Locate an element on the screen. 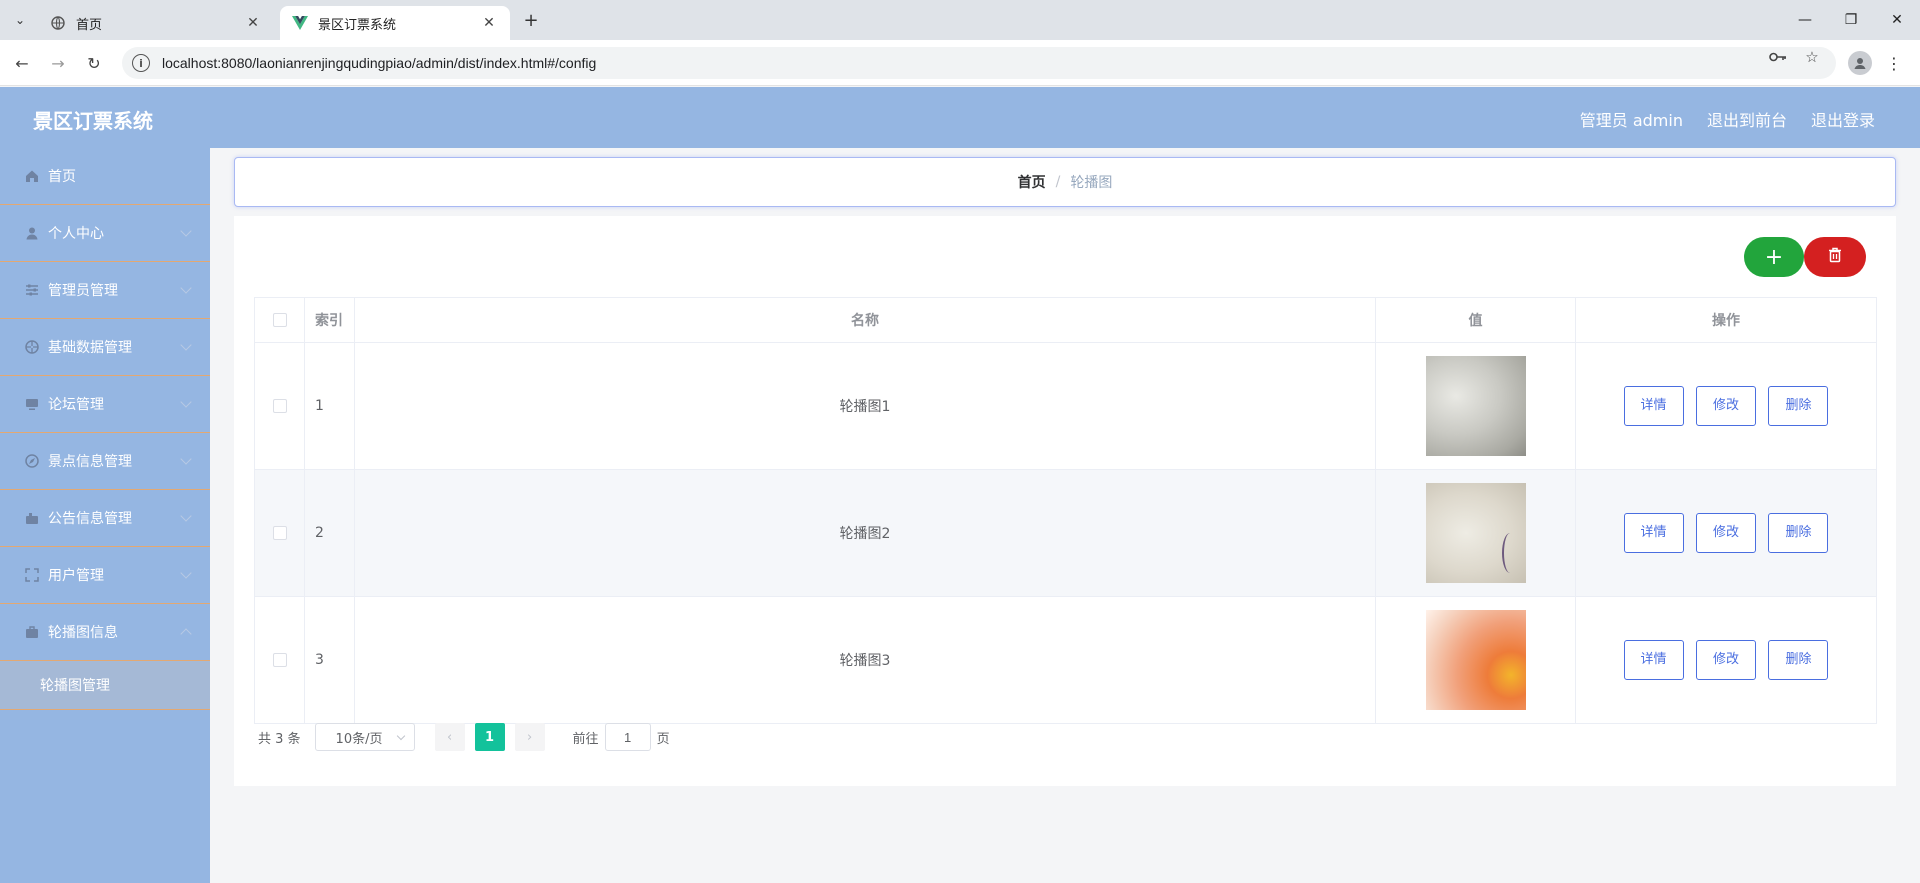 Image resolution: width=1920 pixels, height=883 pixels. sidebar-subitem-label: 轮播图管理 is located at coordinates (75, 686).